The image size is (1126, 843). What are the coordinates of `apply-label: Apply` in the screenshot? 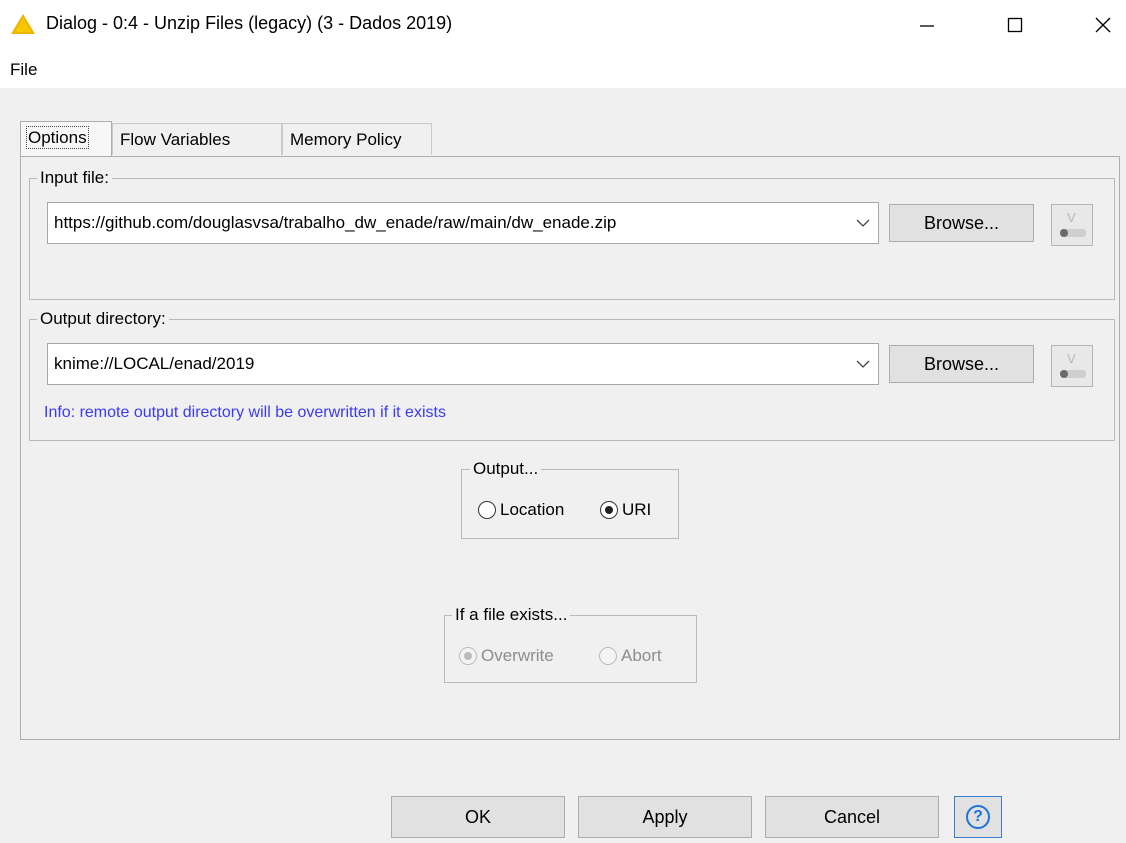 It's located at (665, 817).